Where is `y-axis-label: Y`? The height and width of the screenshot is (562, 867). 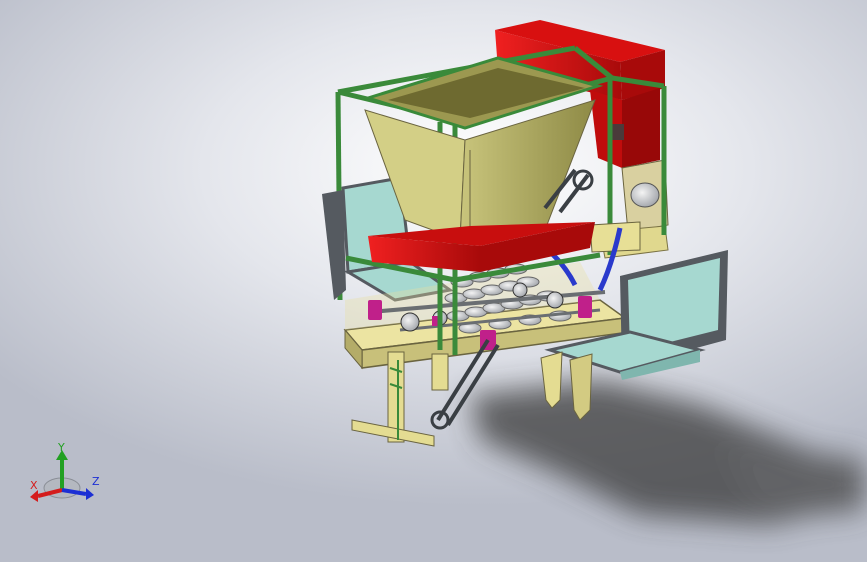 y-axis-label: Y is located at coordinates (61, 447).